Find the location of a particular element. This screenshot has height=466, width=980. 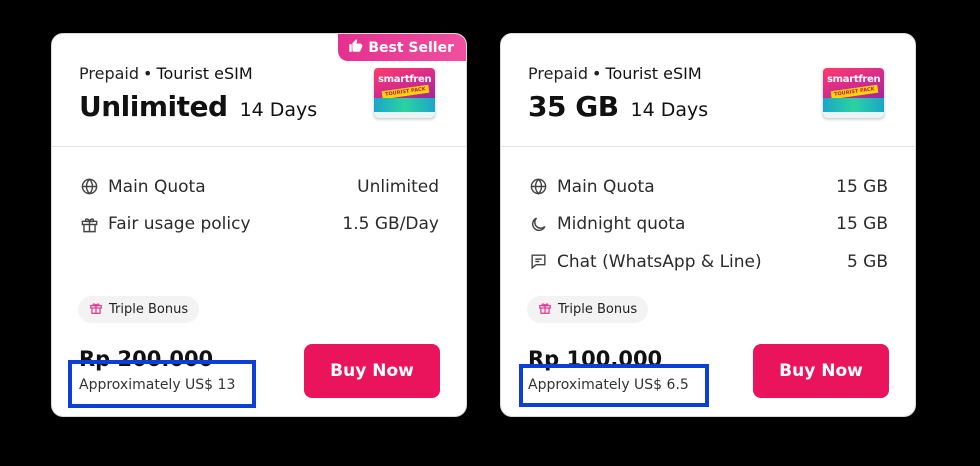

plan-name: 35 GB is located at coordinates (573, 106).